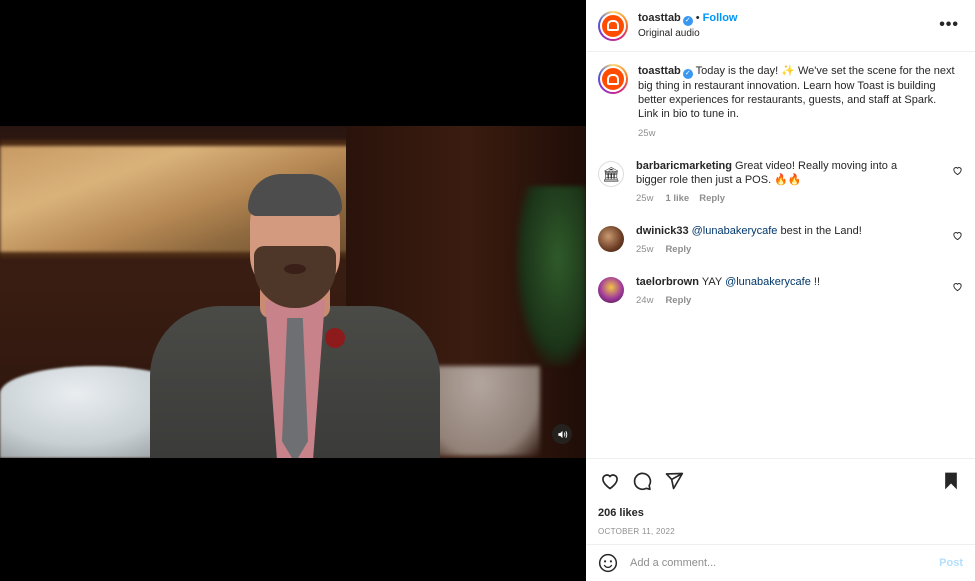  I want to click on comment-text: !!, so click(815, 282).